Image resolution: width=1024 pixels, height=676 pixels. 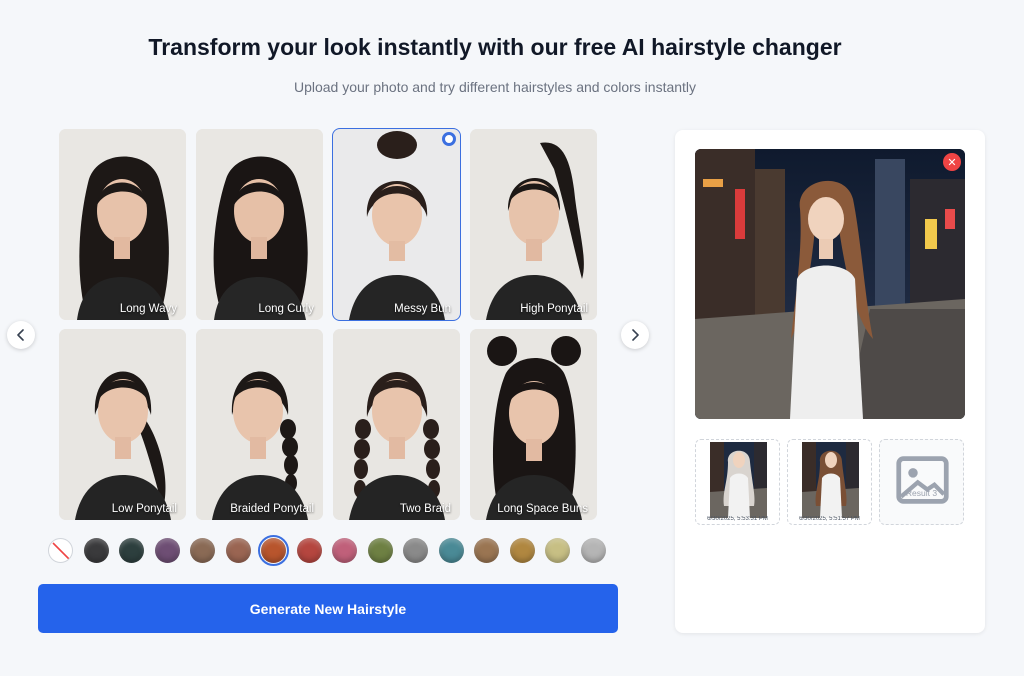 I want to click on close-result-button: ✕, so click(x=952, y=162).